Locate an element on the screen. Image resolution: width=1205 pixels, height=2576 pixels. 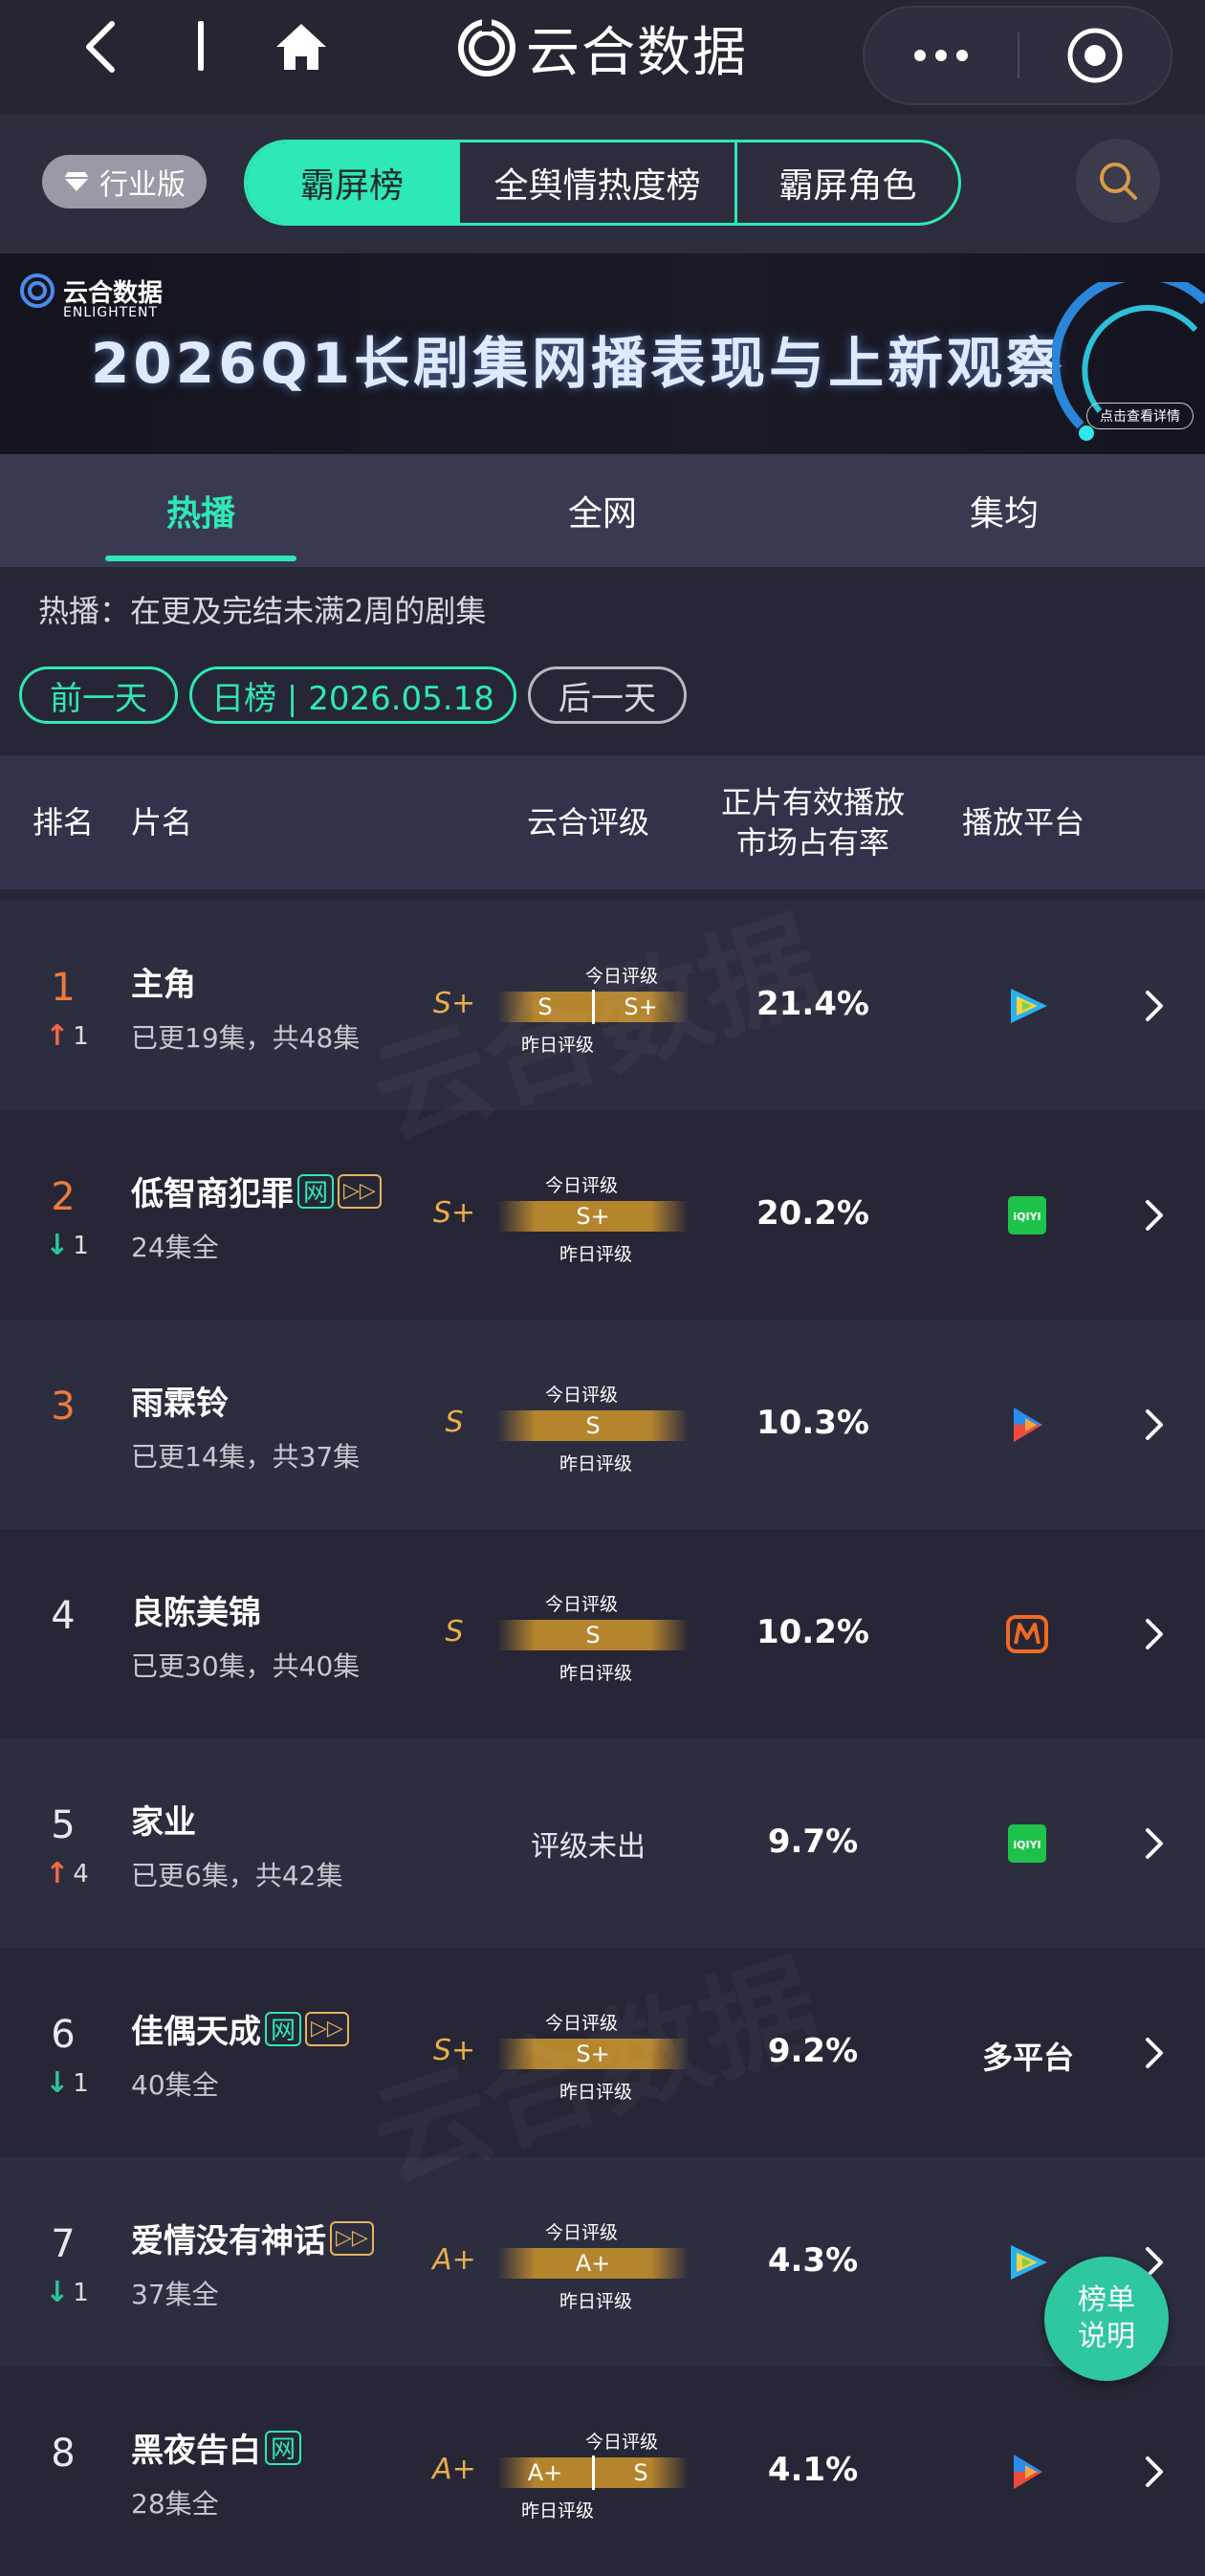
episode-info: 40集全 is located at coordinates (175, 2085).